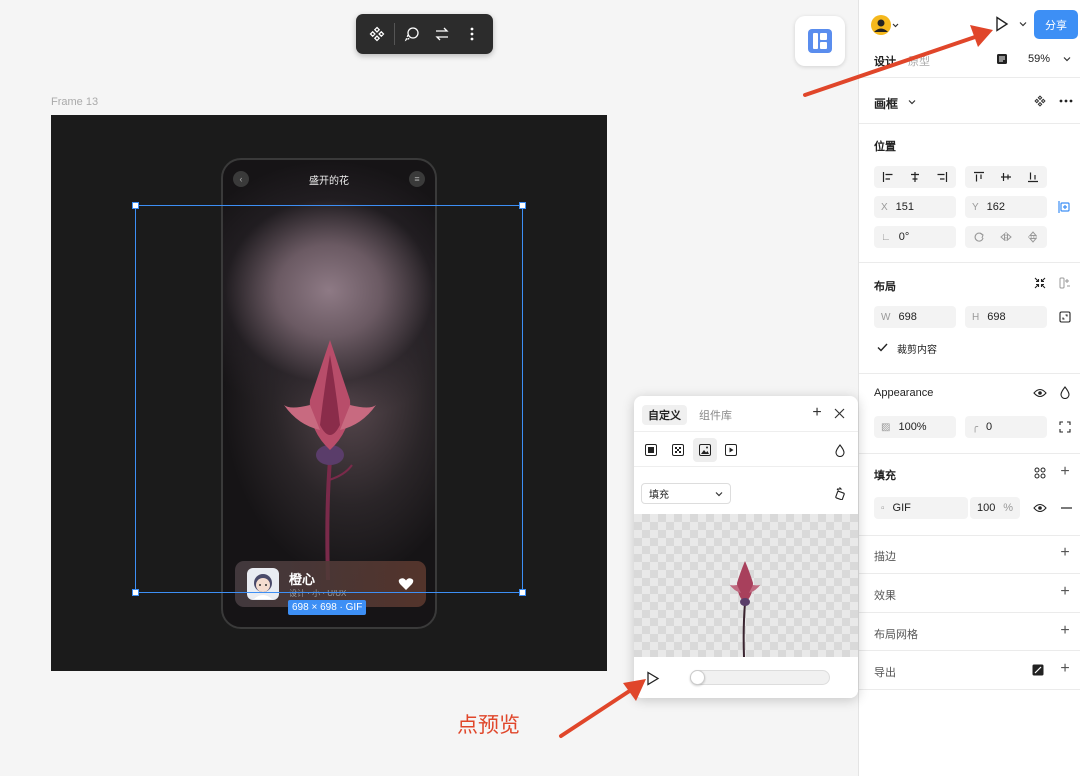 Image resolution: width=1080 pixels, height=776 pixels. What do you see at coordinates (905, 207) in the screenshot?
I see `x-value: 151` at bounding box center [905, 207].